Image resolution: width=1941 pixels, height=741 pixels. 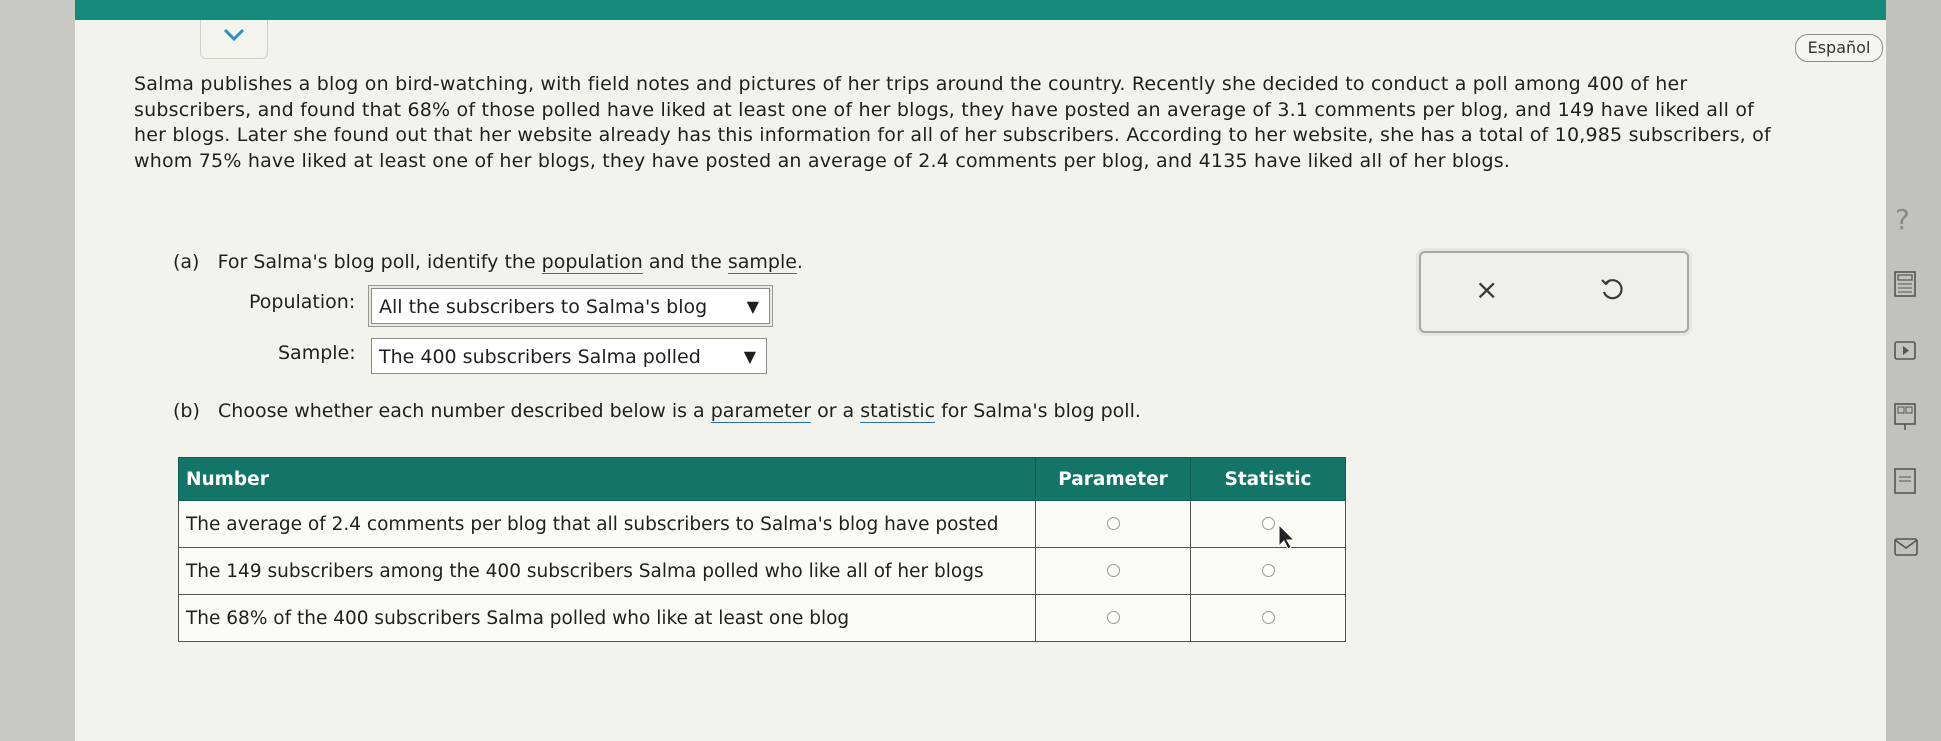 What do you see at coordinates (186, 411) in the screenshot?
I see `part-b-label: (b)` at bounding box center [186, 411].